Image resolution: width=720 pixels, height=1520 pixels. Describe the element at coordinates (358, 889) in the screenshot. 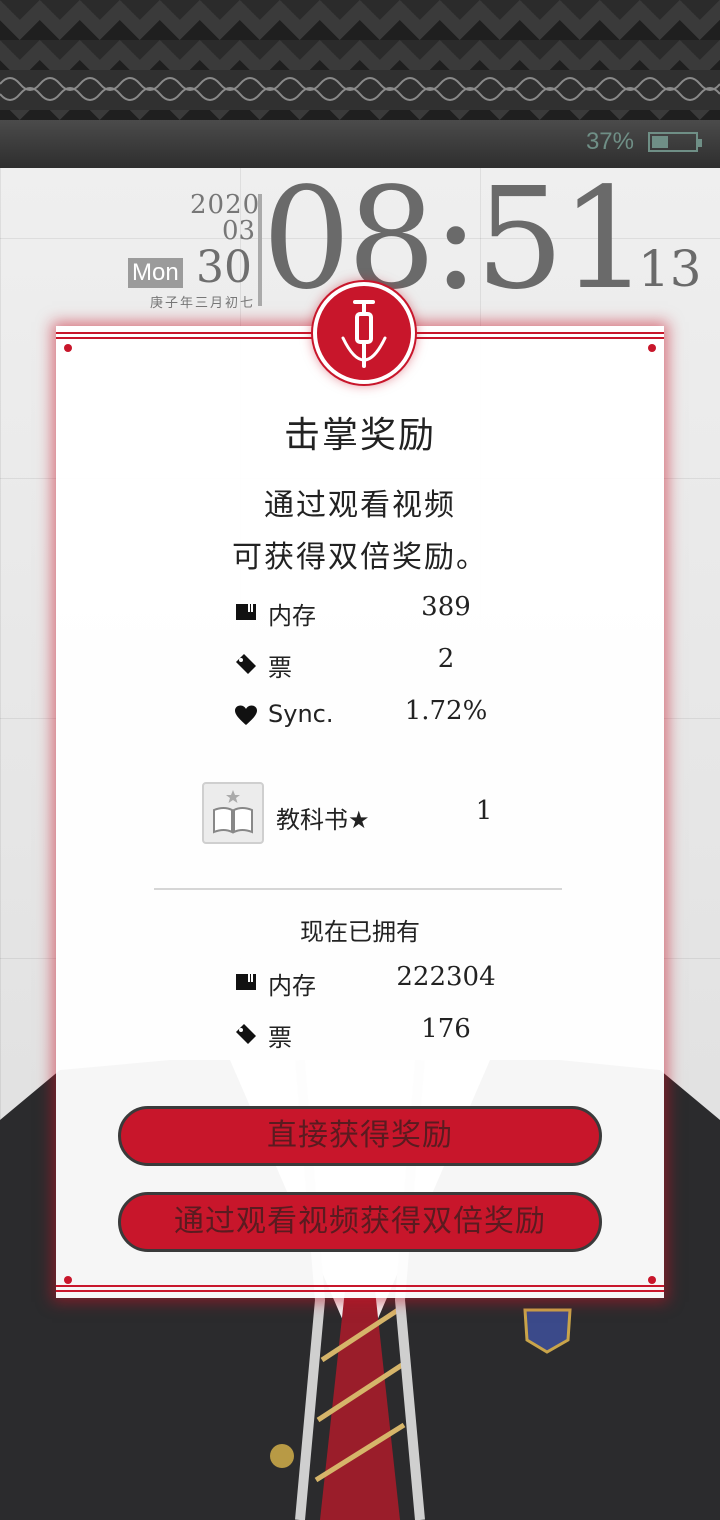

I see `section-divider` at that location.